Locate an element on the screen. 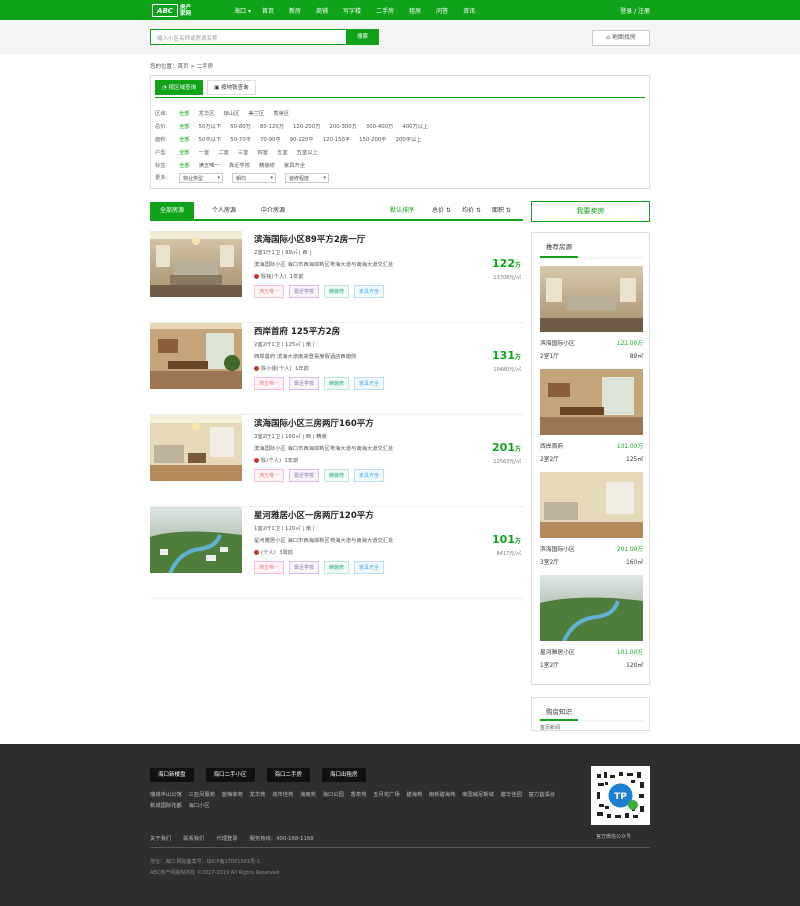 The image size is (800, 906). filter-option: 50平以下 is located at coordinates (210, 139).